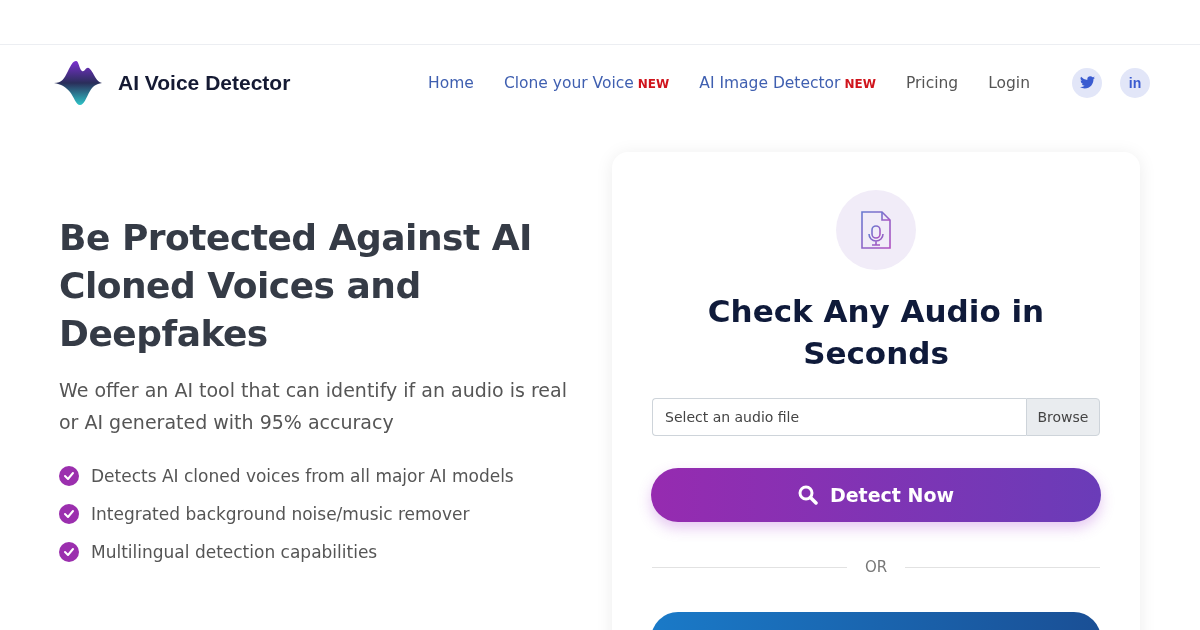 Image resolution: width=1200 pixels, height=630 pixels. I want to click on card-title: Check Any Audio in Seconds, so click(876, 332).